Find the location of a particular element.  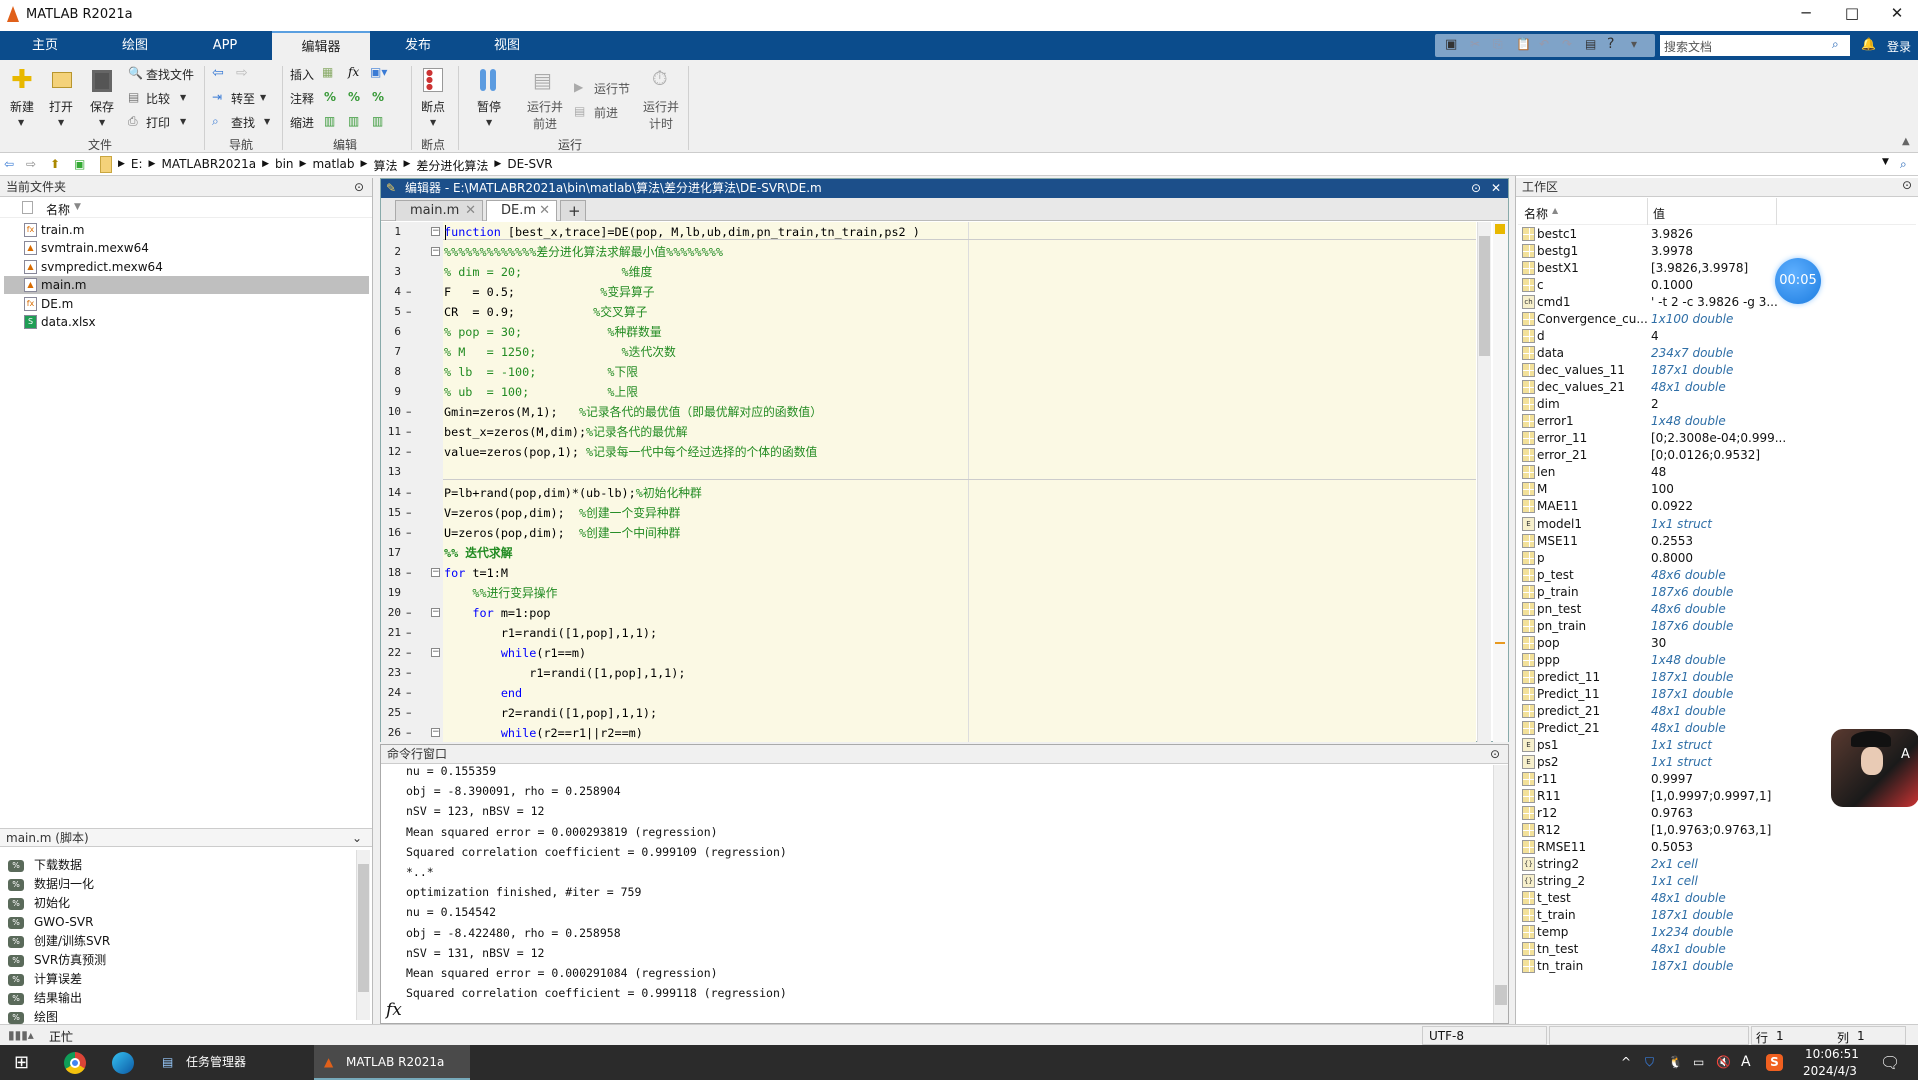

scrollbar-thumb is located at coordinates (1501, 995).